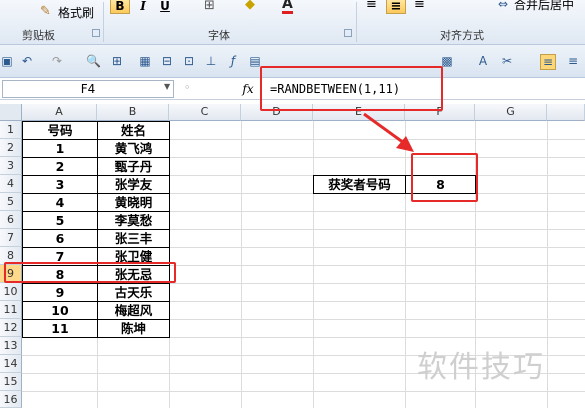  What do you see at coordinates (548, 62) in the screenshot?
I see `align-center-icon: ≡` at bounding box center [548, 62].